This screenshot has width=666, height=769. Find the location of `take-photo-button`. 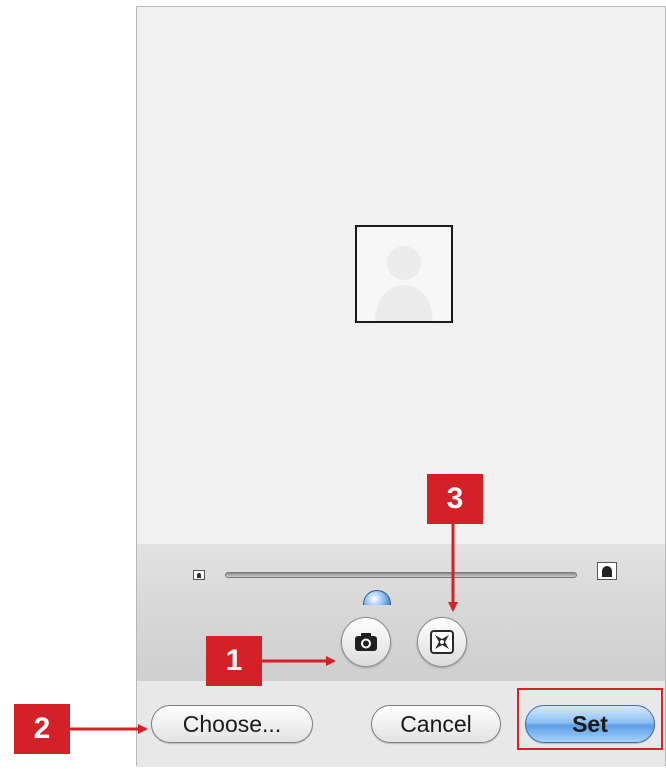

take-photo-button is located at coordinates (366, 642).